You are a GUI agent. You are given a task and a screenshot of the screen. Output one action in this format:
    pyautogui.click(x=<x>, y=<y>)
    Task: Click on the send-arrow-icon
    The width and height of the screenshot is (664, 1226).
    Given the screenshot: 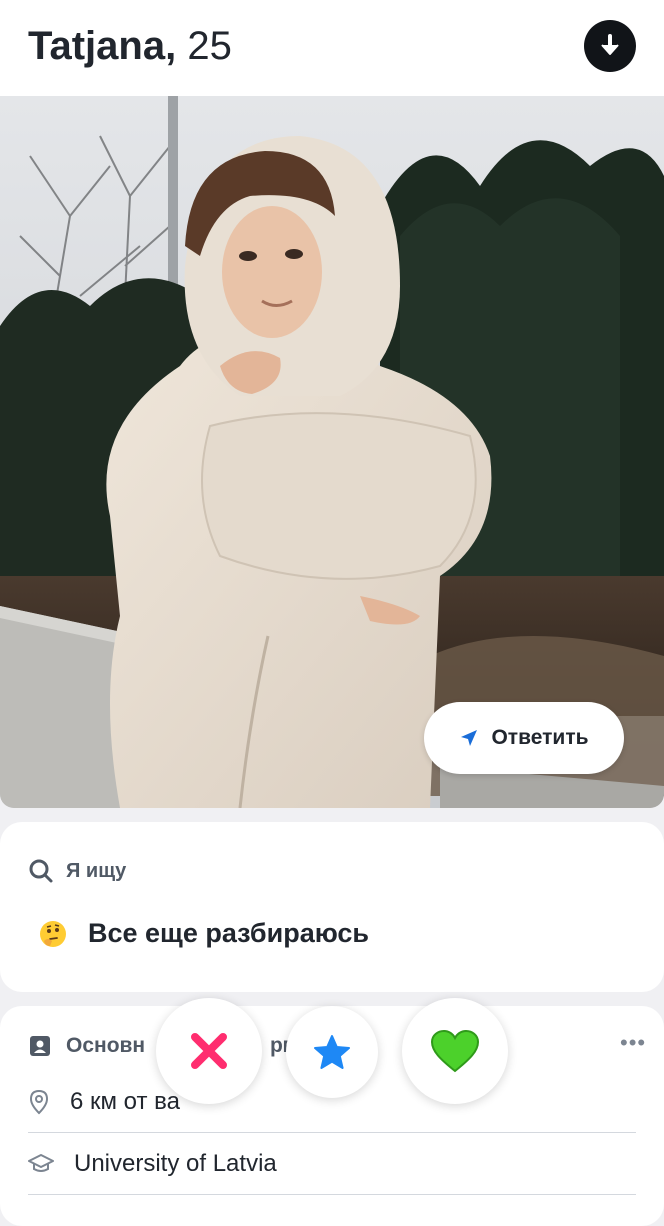 What is the action you would take?
    pyautogui.click(x=469, y=738)
    